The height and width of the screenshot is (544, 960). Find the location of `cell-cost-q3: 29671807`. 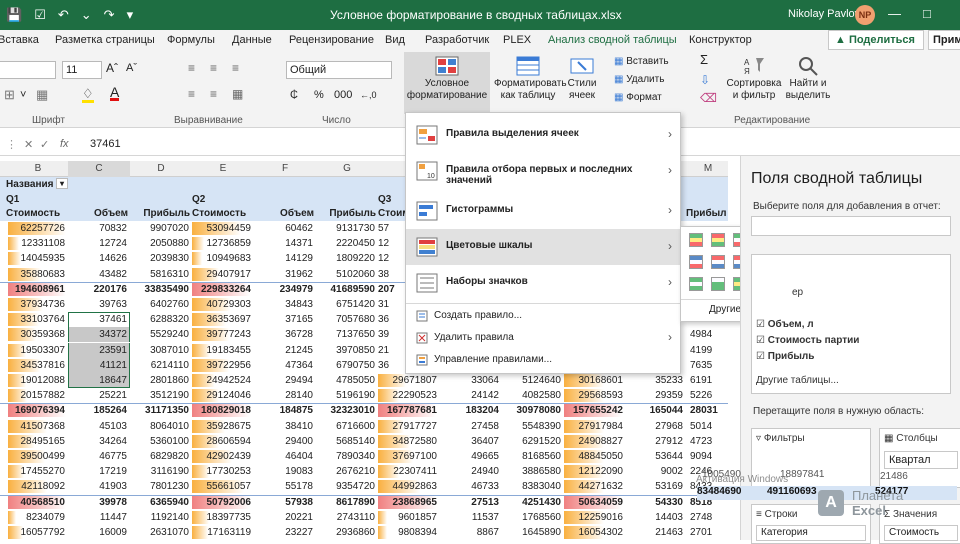

cell-cost-q3: 29671807 is located at coordinates (409, 380).